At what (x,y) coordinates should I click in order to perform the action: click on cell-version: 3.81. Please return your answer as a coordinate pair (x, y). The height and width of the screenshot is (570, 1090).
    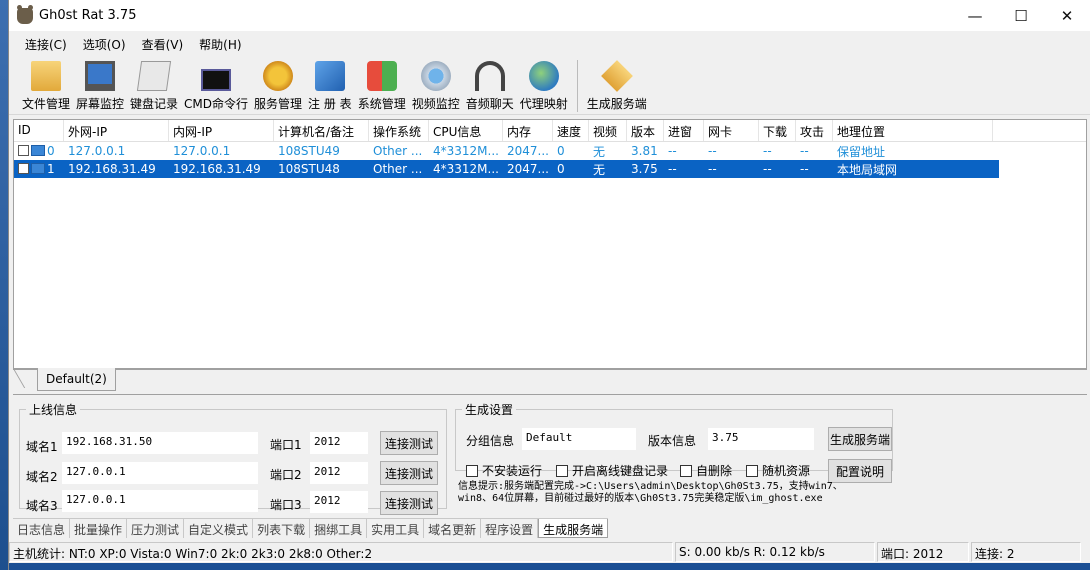
    Looking at the image, I should click on (644, 151).